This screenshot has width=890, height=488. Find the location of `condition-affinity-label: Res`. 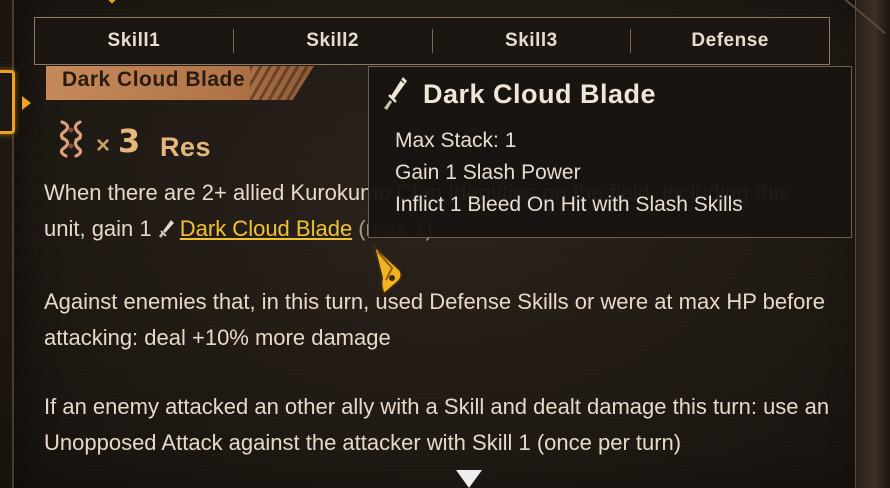

condition-affinity-label: Res is located at coordinates (186, 147).